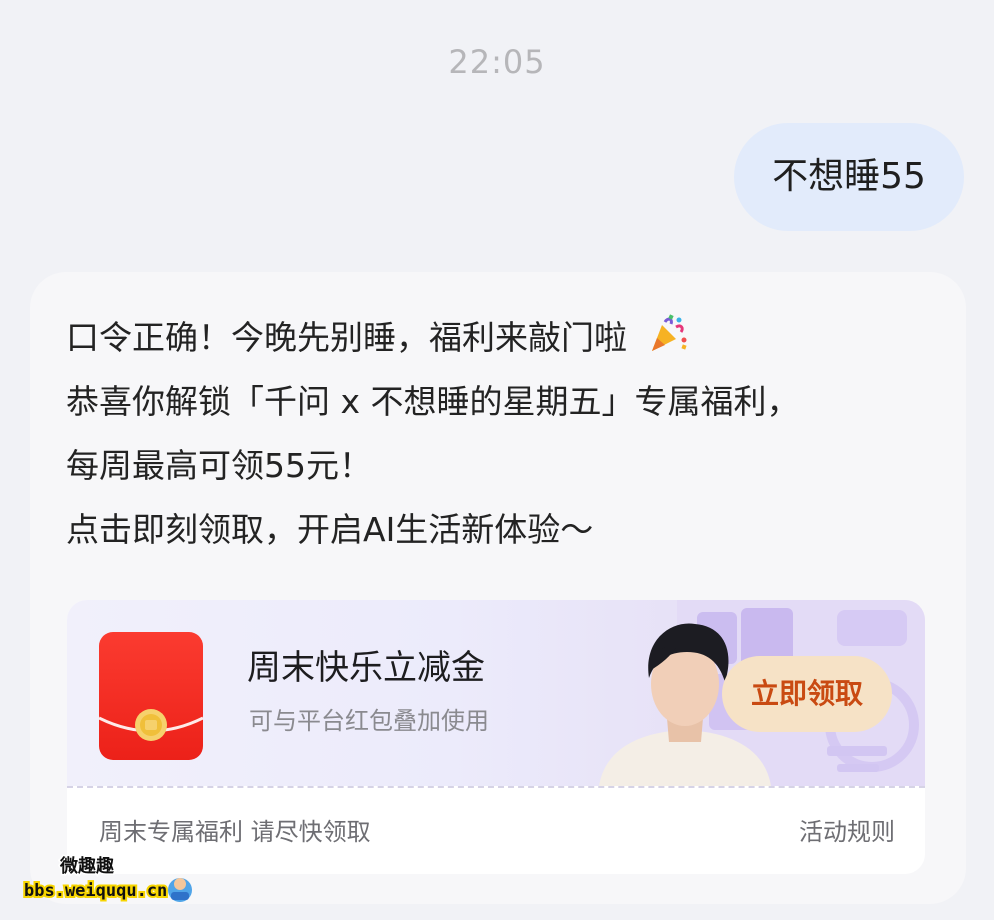  I want to click on coupon-divider, so click(496, 787).